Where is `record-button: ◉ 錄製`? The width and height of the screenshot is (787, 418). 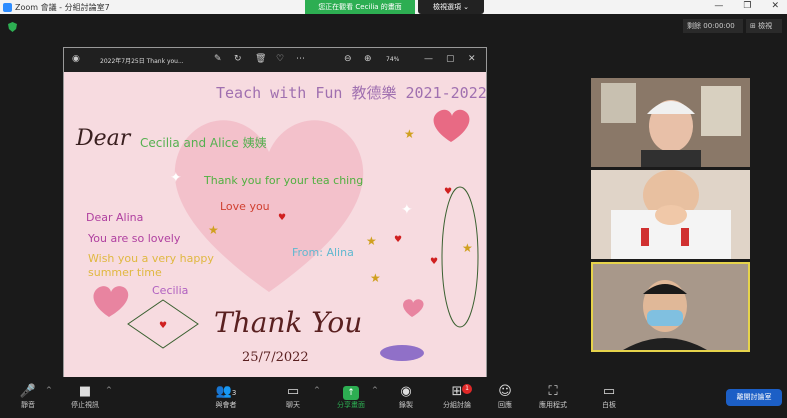 record-button: ◉ 錄製 is located at coordinates (406, 397).